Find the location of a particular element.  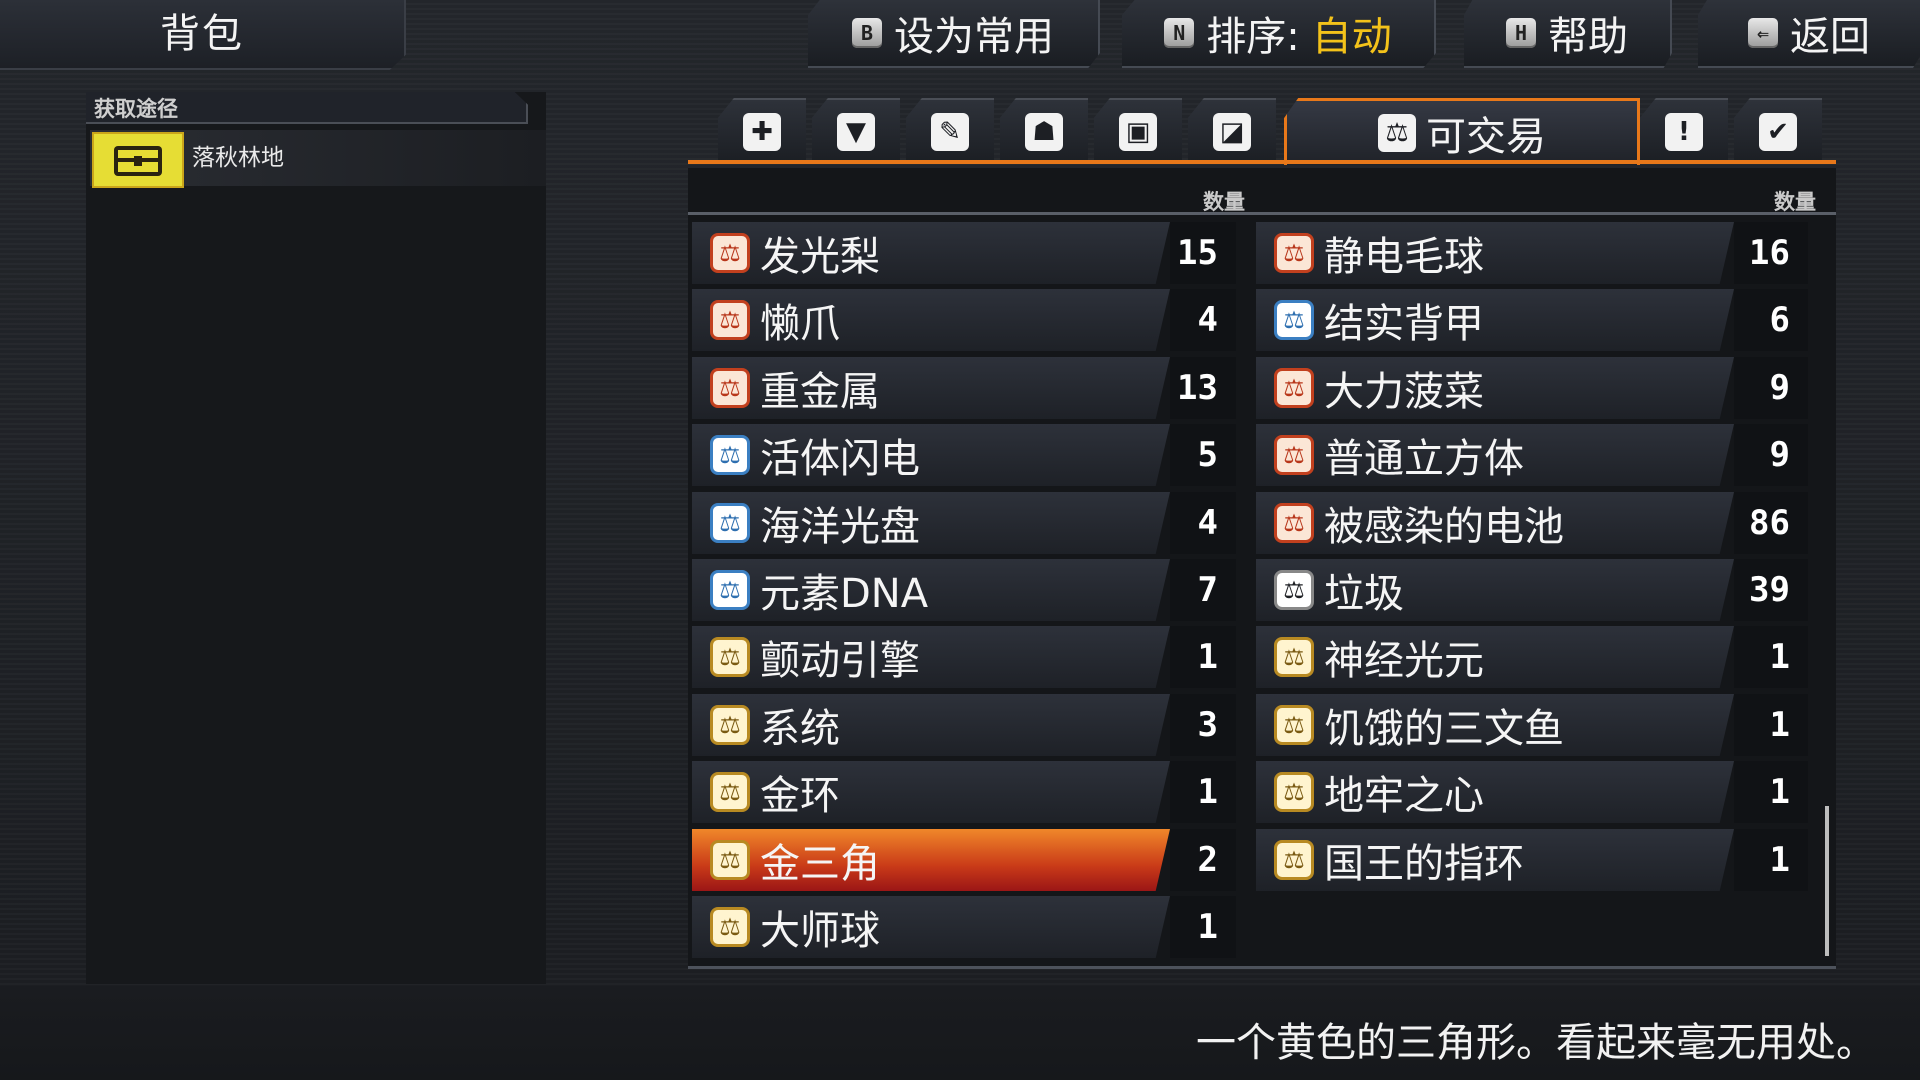

tab-feather: ✎ is located at coordinates (950, 131).